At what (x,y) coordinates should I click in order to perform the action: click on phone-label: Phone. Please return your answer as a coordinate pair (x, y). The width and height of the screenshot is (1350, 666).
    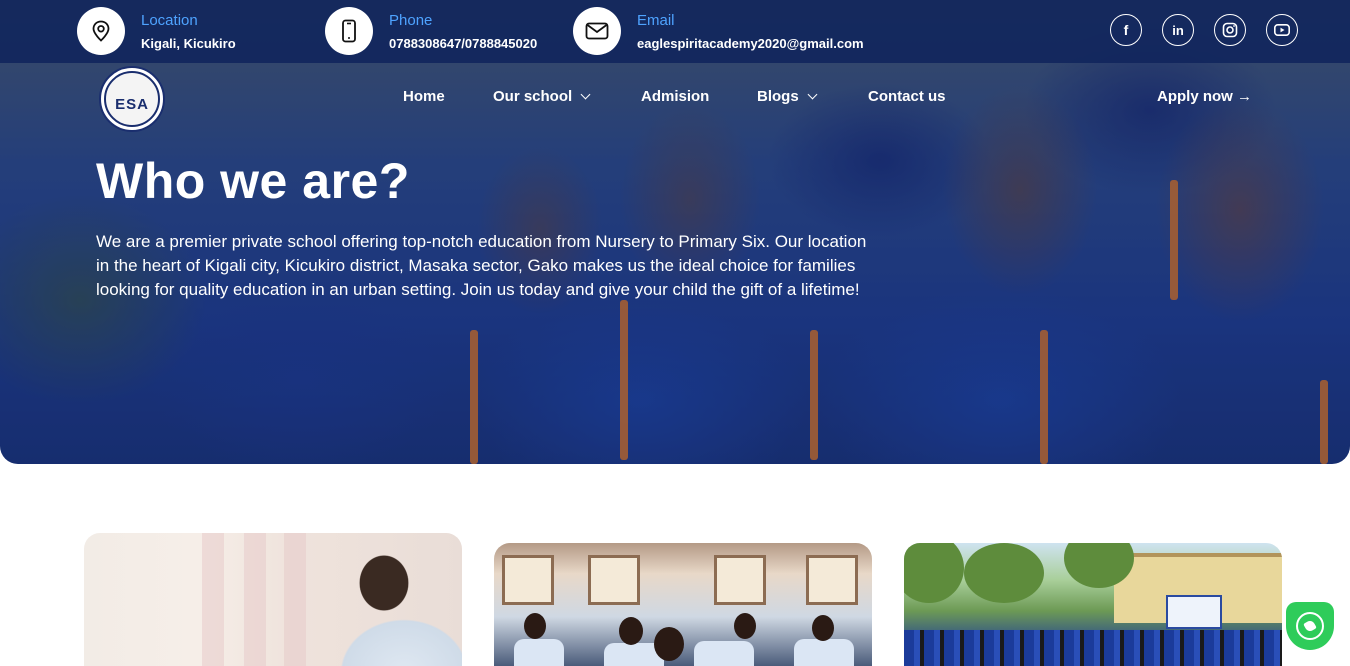
    Looking at the image, I should click on (411, 20).